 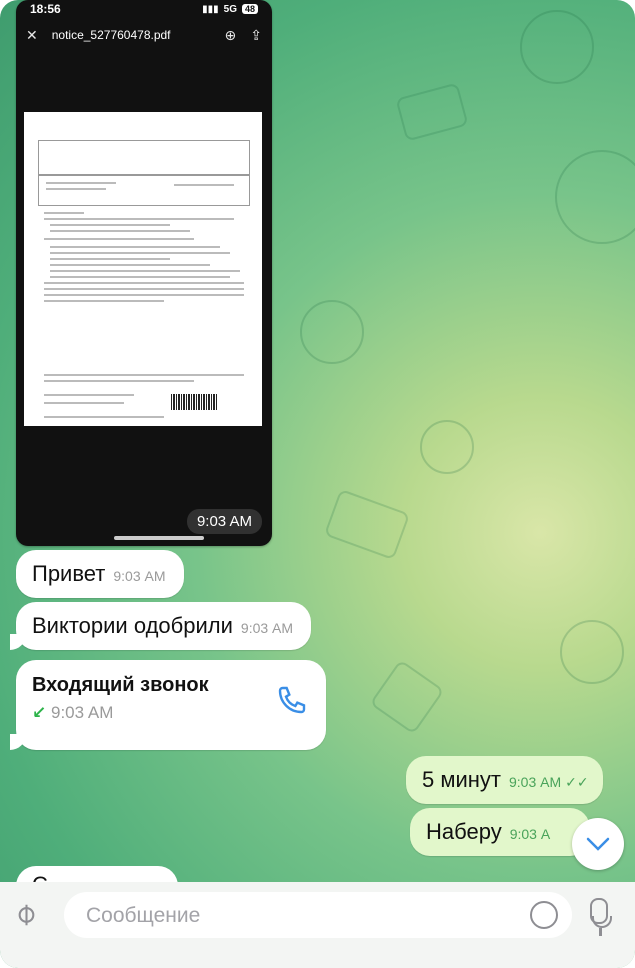 What do you see at coordinates (530, 834) in the screenshot?
I see `message-time: 9:03 A` at bounding box center [530, 834].